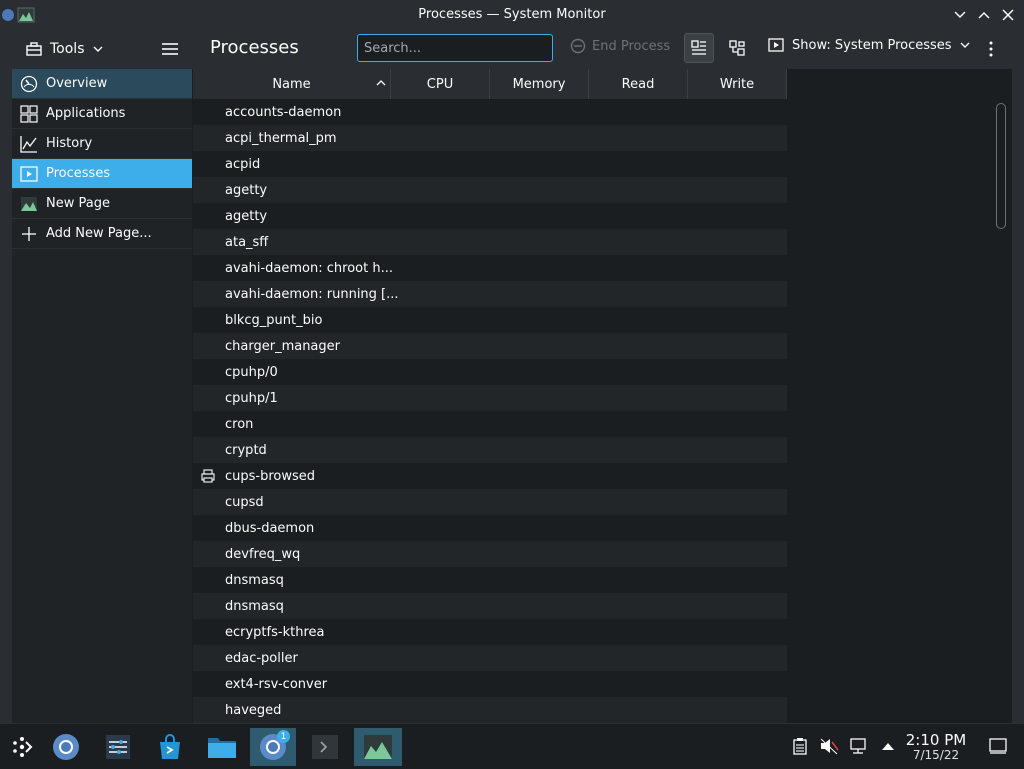 The width and height of the screenshot is (1024, 769). What do you see at coordinates (440, 84) in the screenshot?
I see `column-header-cpu: CPU` at bounding box center [440, 84].